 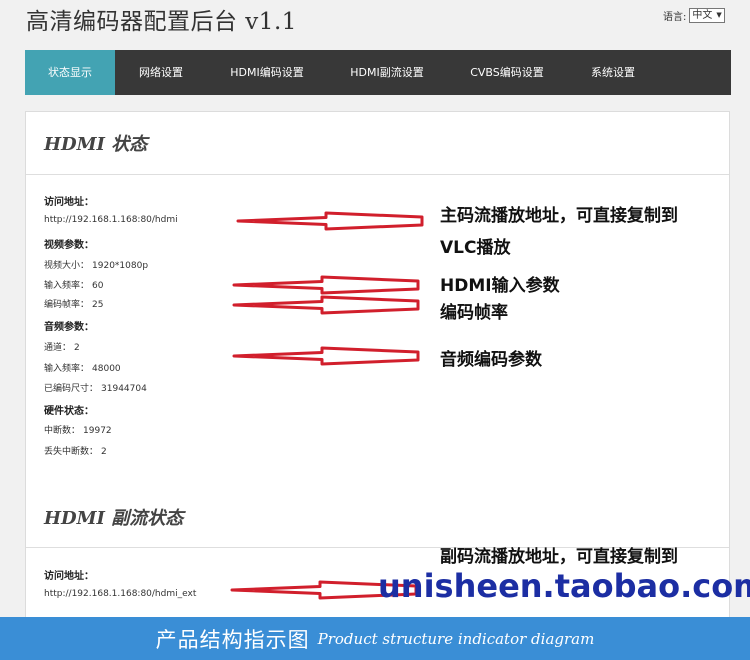 I want to click on annotation-encode-fps: 编码帧率, so click(x=474, y=313).